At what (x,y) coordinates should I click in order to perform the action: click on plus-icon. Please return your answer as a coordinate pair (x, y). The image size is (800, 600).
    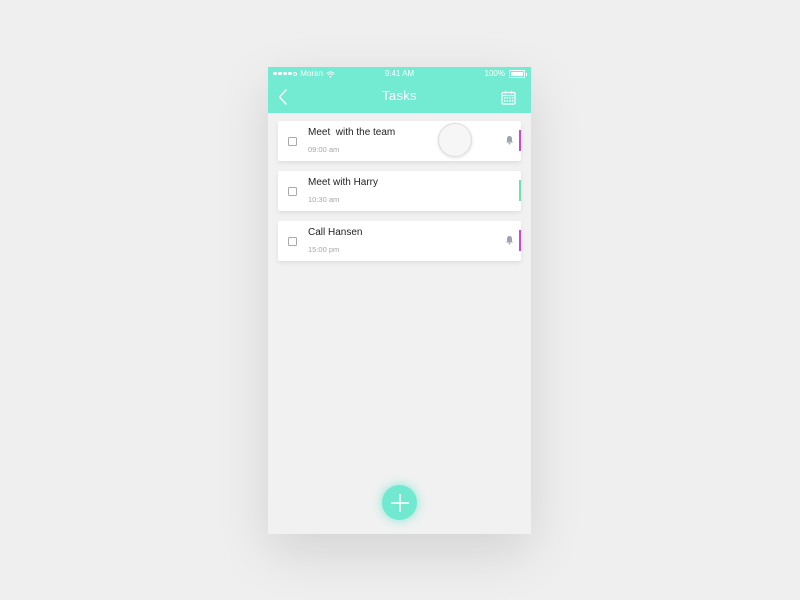
    Looking at the image, I should click on (399, 502).